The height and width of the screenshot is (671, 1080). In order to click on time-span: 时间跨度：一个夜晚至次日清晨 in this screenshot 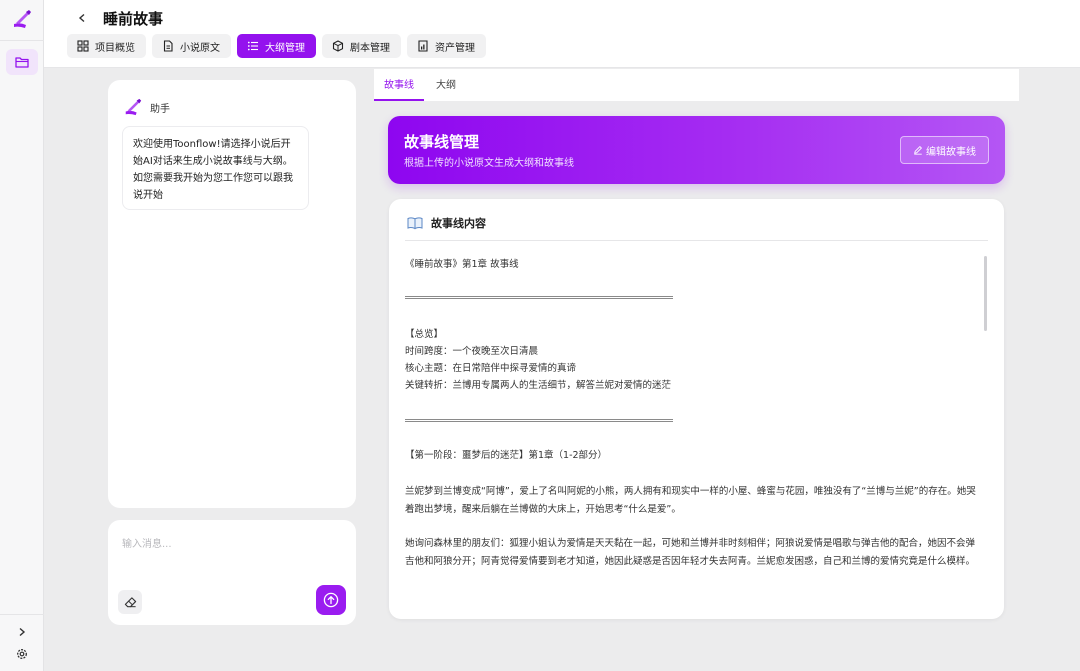, I will do `click(472, 351)`.